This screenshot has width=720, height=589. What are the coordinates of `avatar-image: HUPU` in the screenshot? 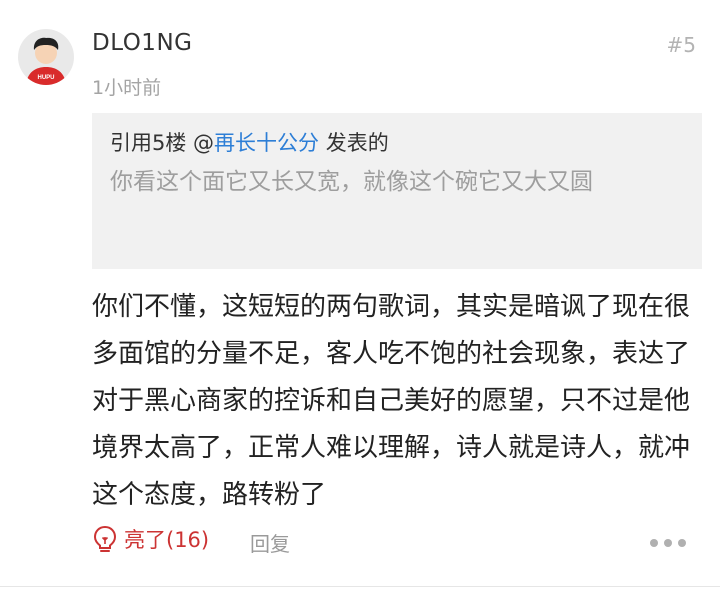 It's located at (46, 61).